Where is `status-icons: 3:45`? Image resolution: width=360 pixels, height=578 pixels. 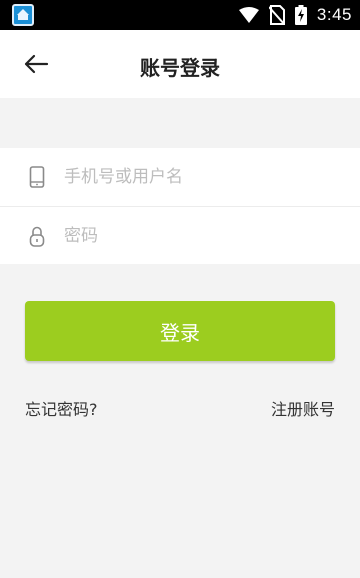
status-icons: 3:45 is located at coordinates (295, 15).